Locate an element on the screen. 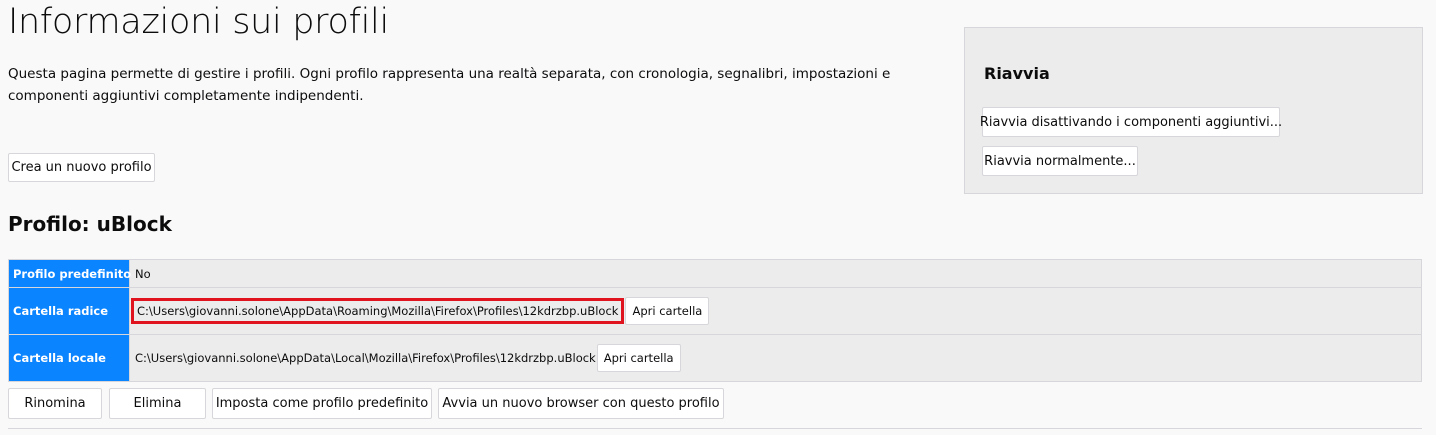 The width and height of the screenshot is (1436, 435). row-label: Cartella radice is located at coordinates (69, 311).